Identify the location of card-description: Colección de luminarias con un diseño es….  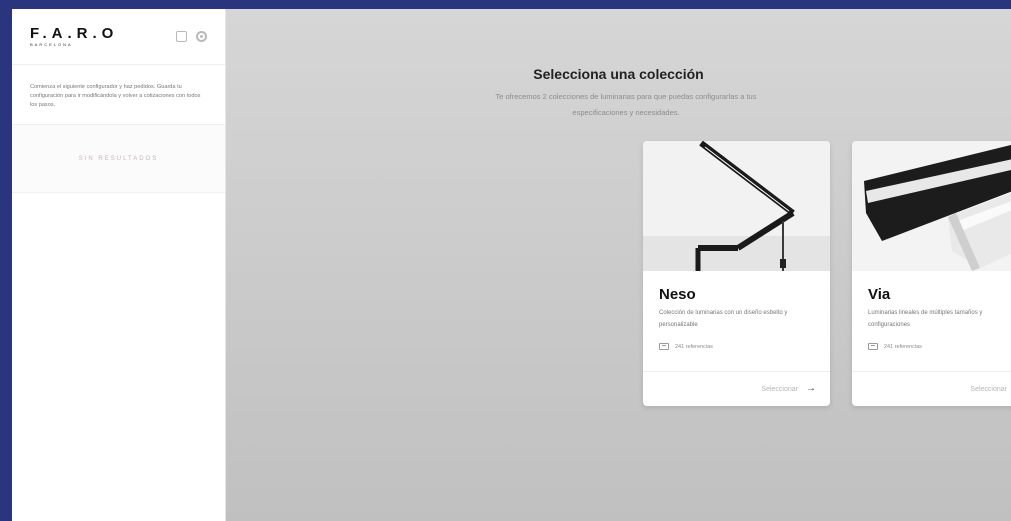
(723, 319).